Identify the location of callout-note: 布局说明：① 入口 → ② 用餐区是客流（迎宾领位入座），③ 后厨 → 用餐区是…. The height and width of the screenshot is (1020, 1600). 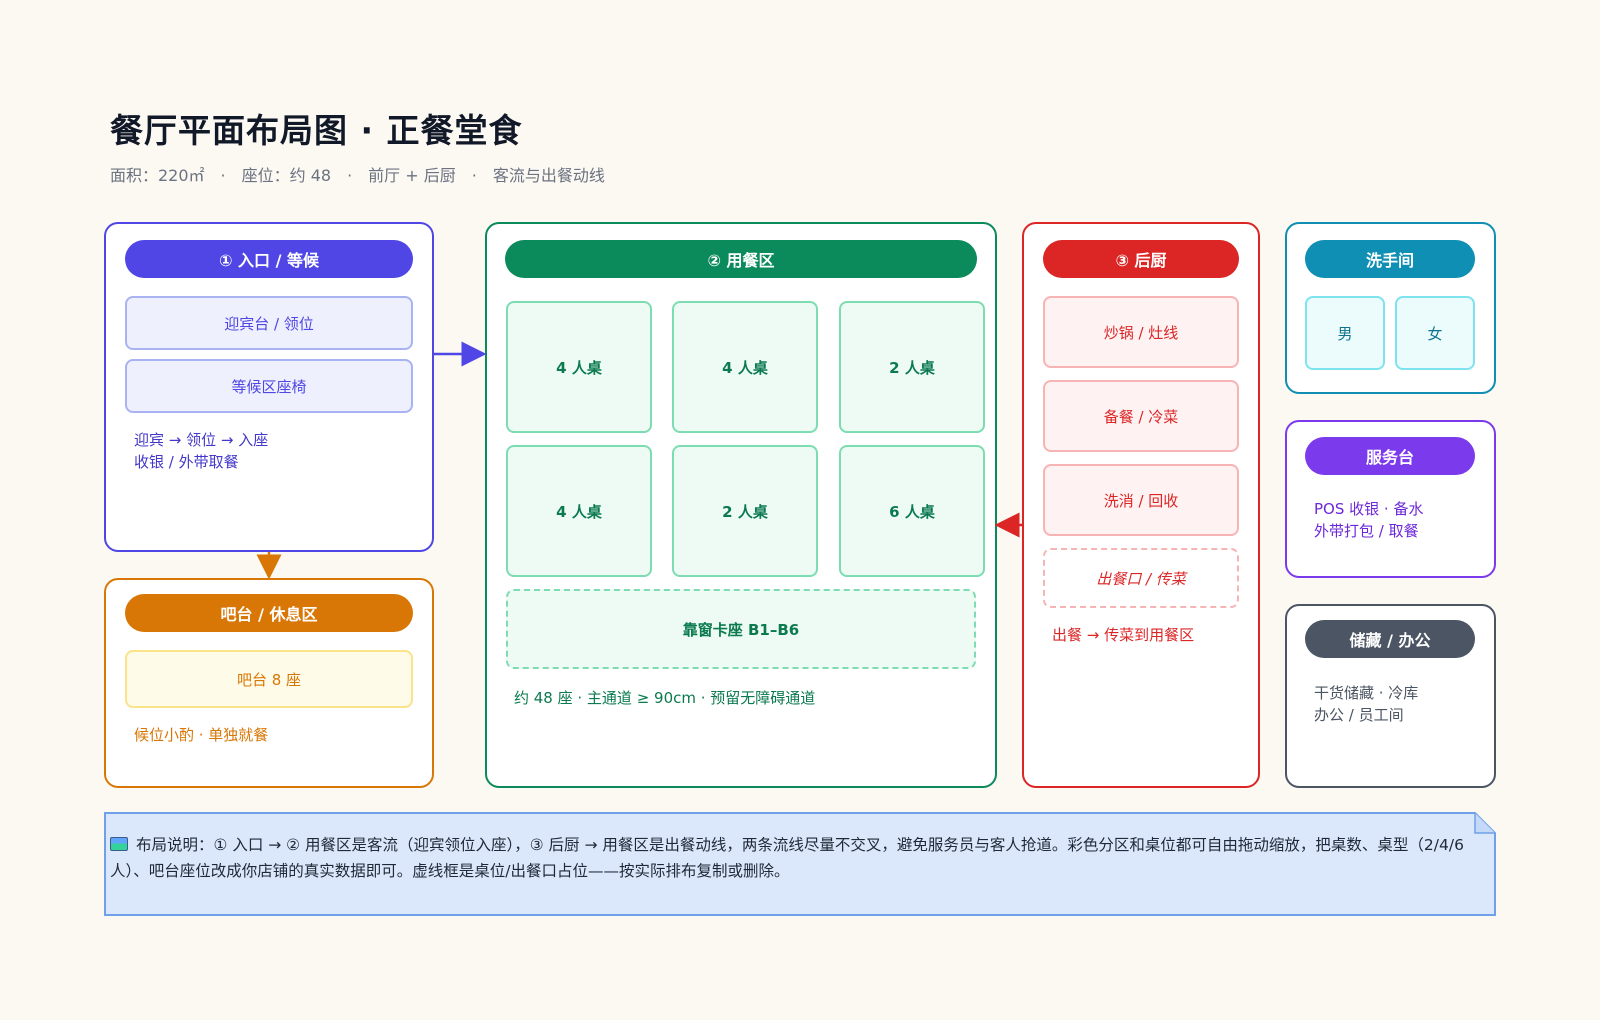
(800, 858).